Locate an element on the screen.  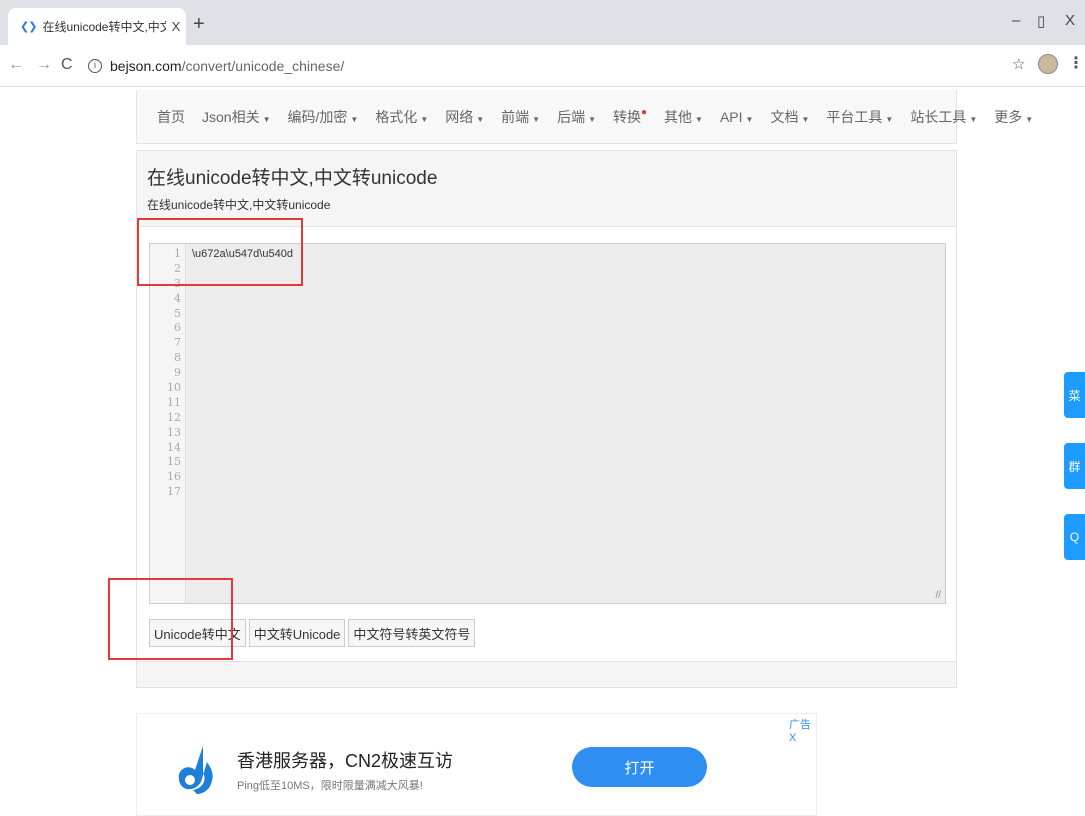
nav-item: 转换● is located at coordinates (630, 117).